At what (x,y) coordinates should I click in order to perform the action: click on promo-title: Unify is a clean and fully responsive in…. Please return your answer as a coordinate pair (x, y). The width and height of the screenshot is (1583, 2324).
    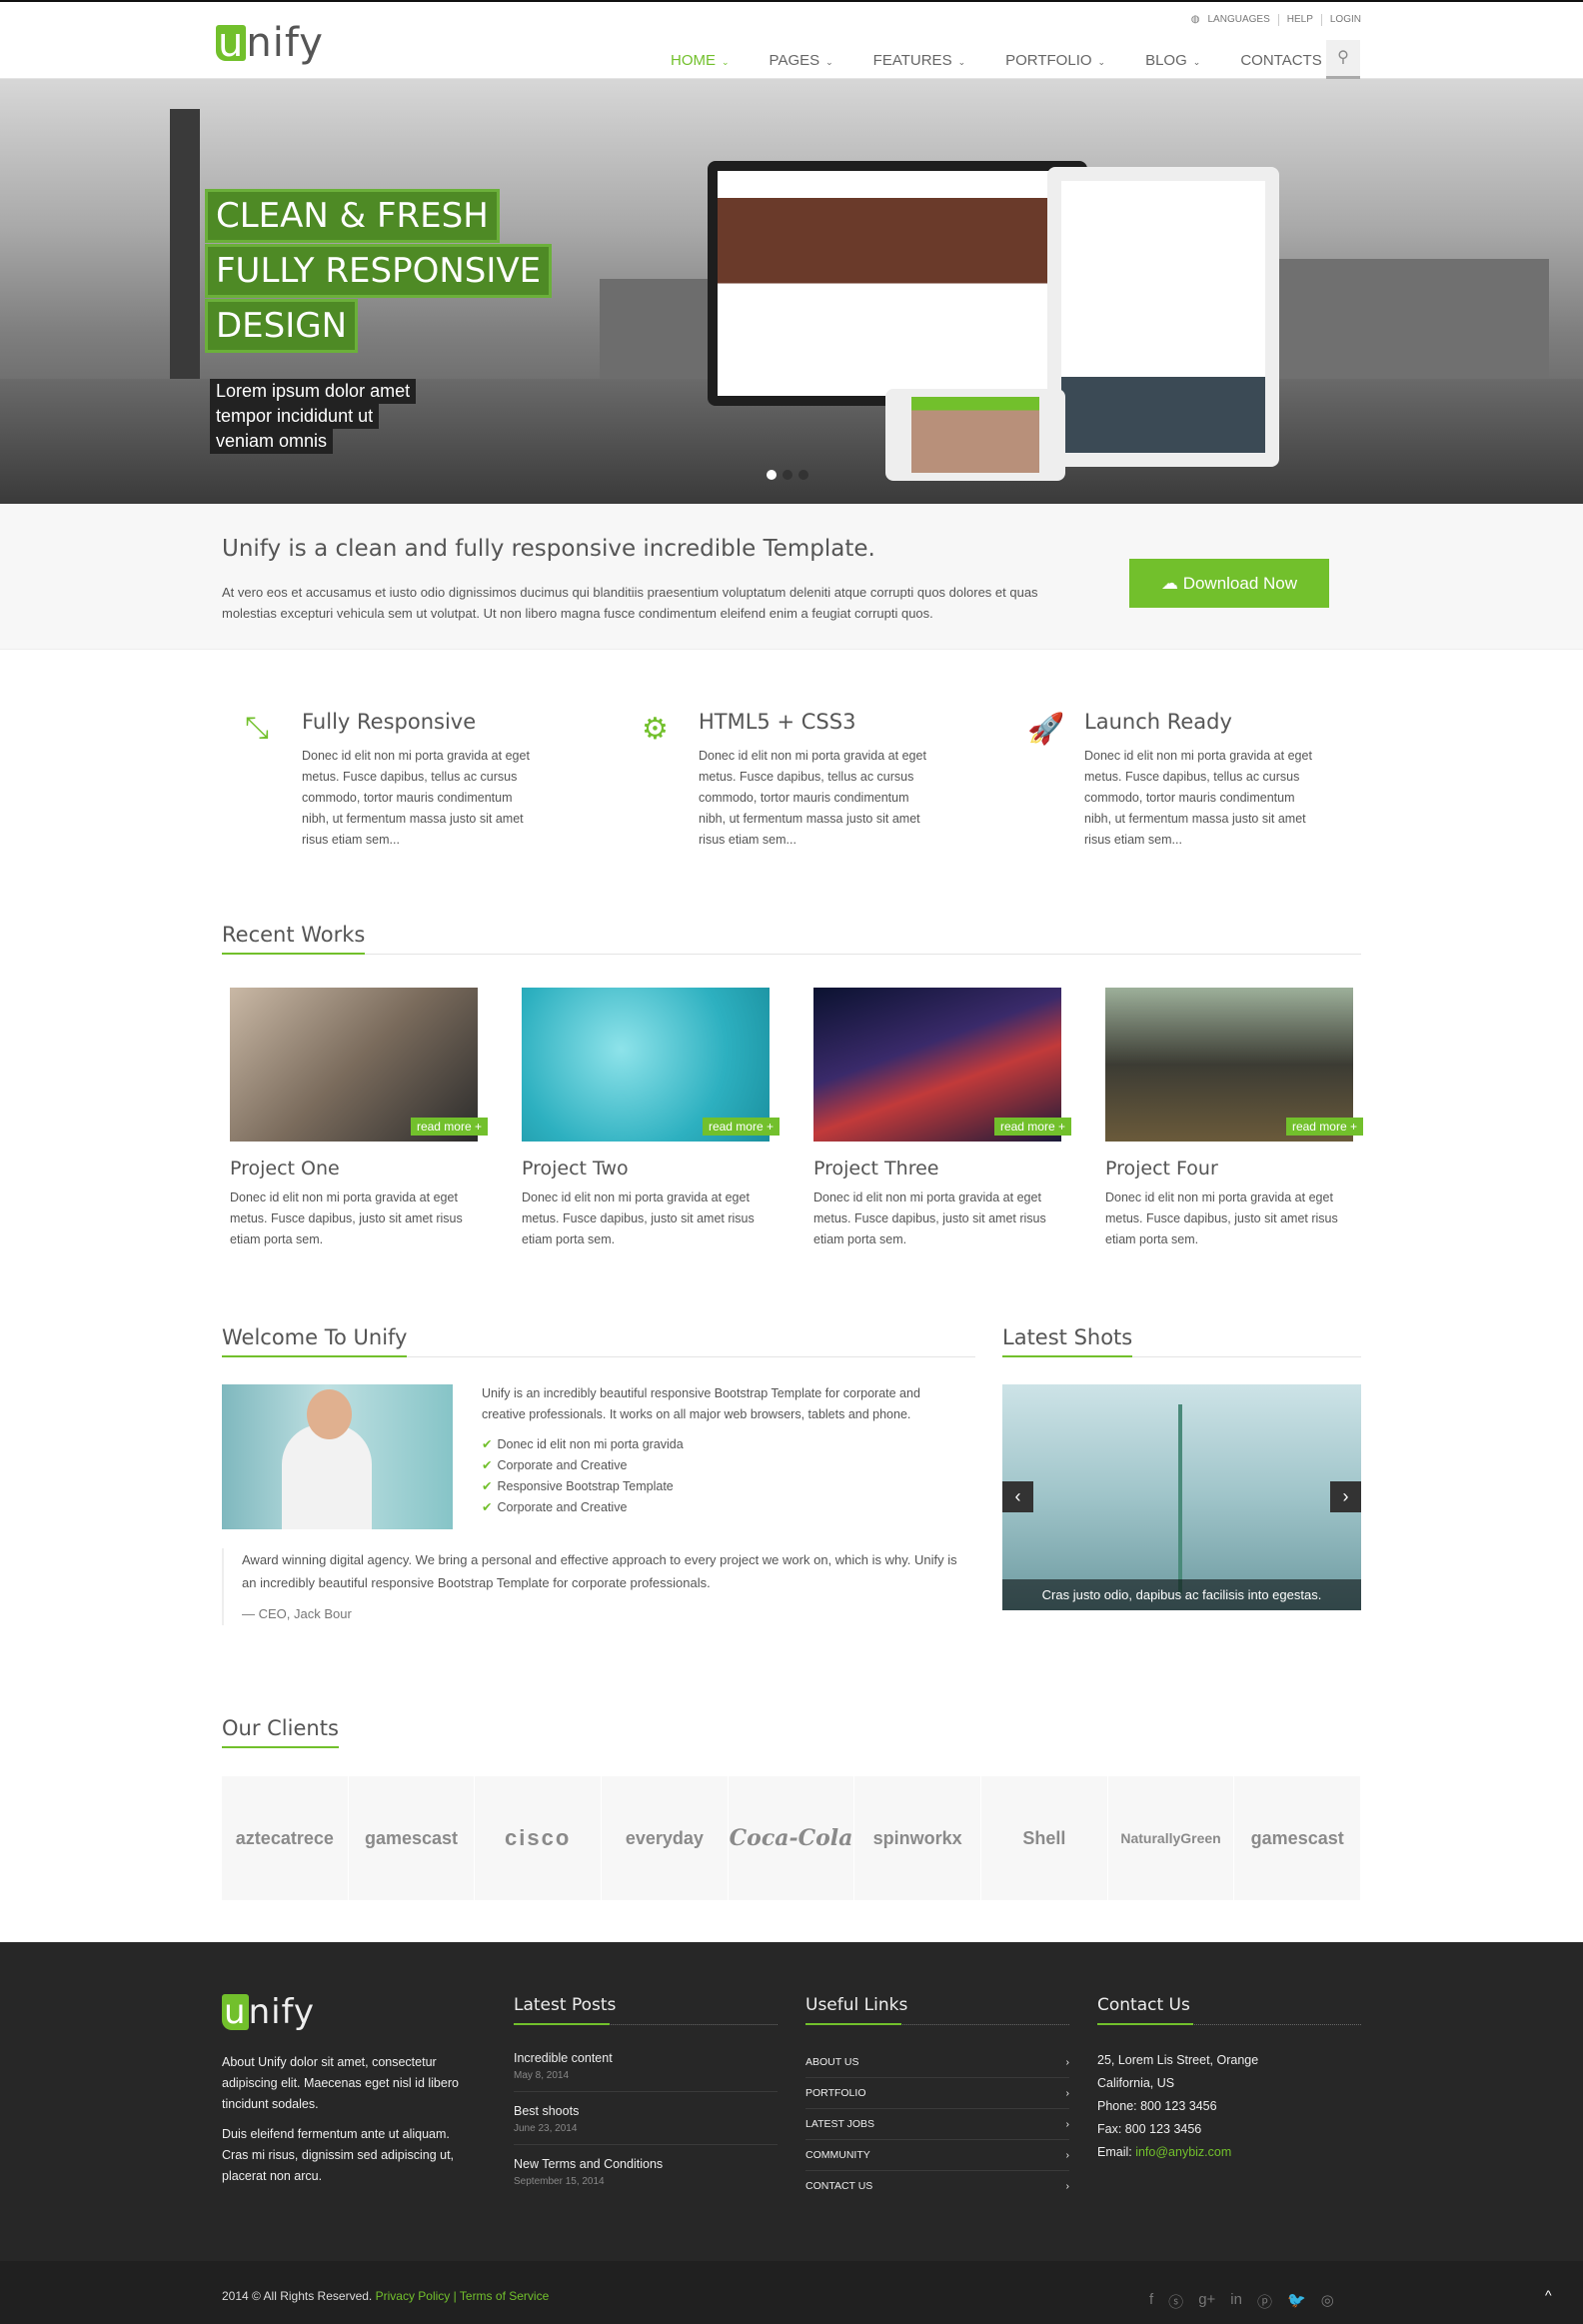
    Looking at the image, I should click on (548, 549).